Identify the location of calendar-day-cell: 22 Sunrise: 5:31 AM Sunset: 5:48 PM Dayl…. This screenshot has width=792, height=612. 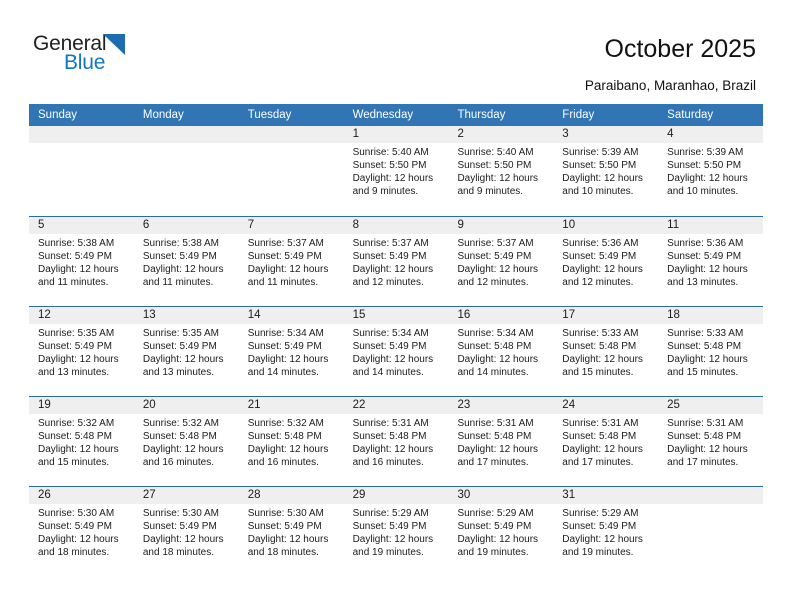
(396, 441).